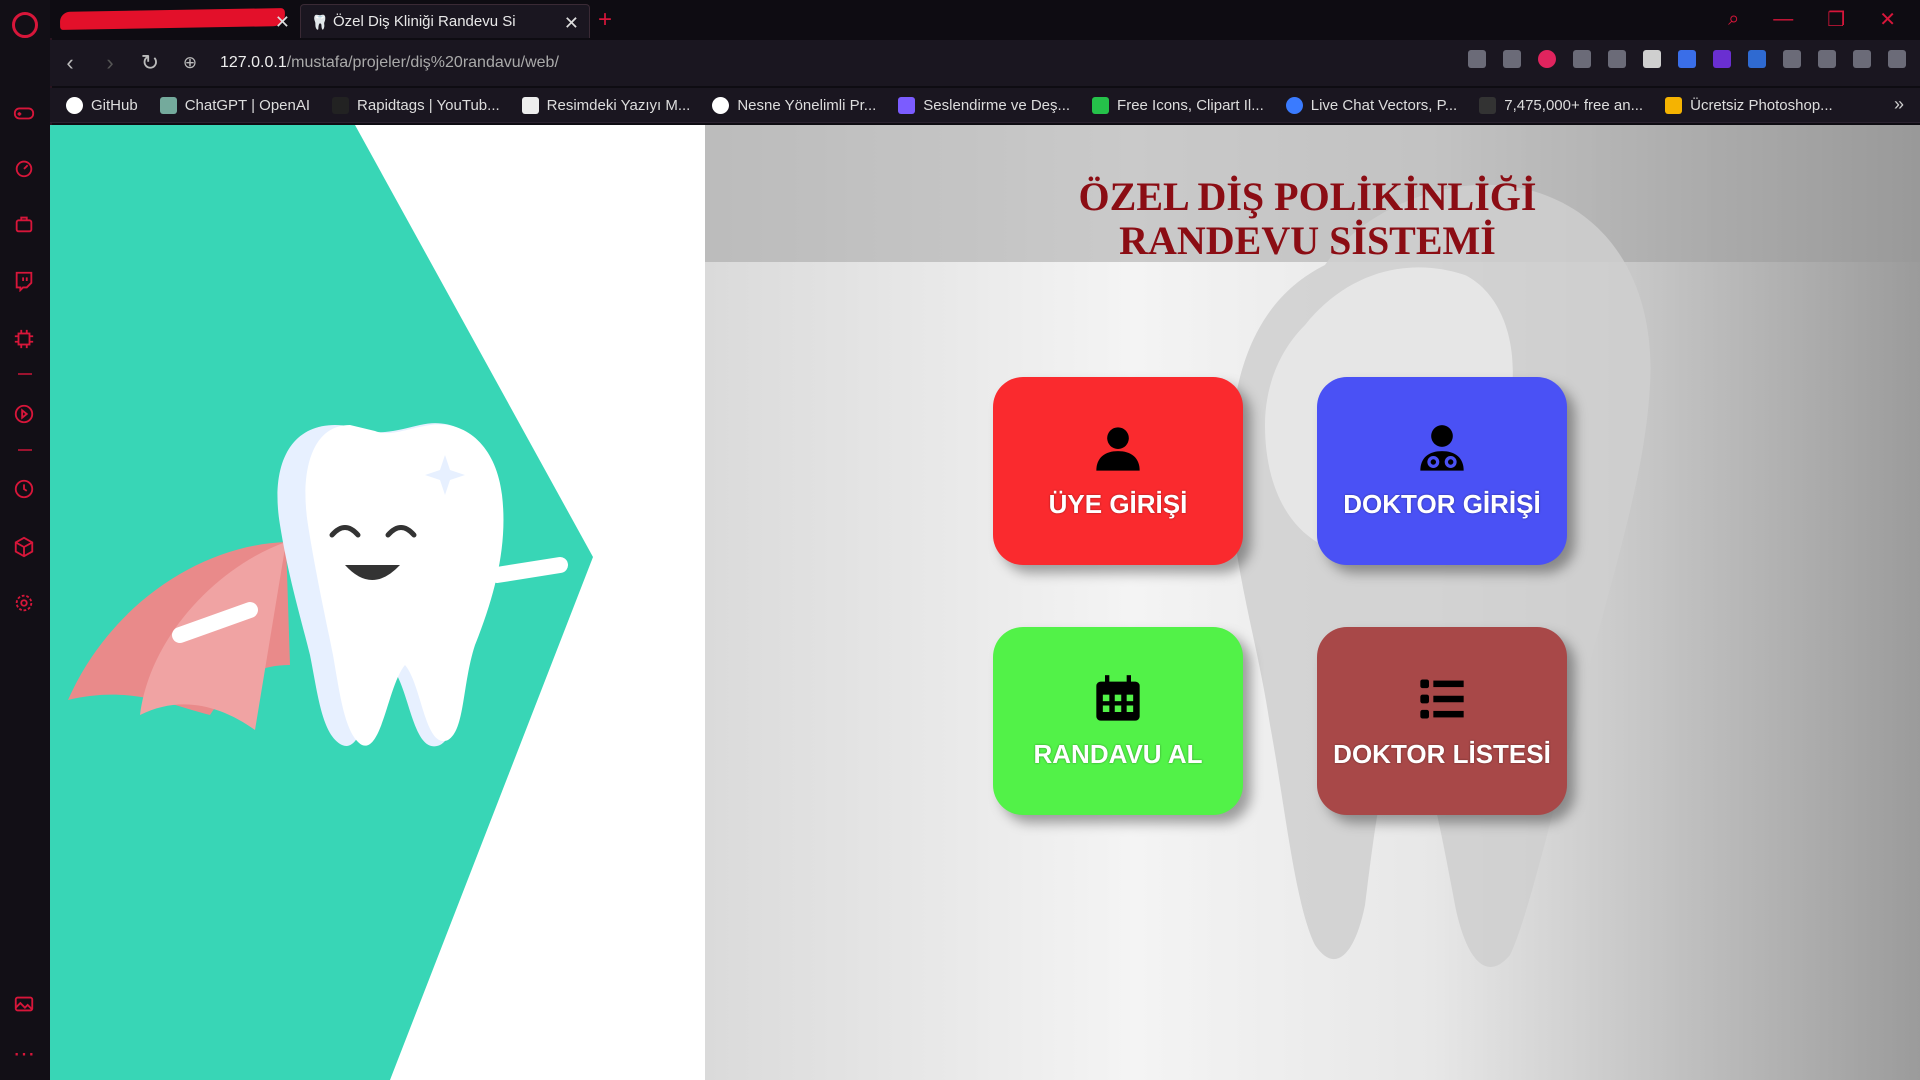  Describe the element at coordinates (1307, 196) in the screenshot. I see `page-title-line1: ÖZEL DİŞ POLİKİNLİĞİ` at that location.